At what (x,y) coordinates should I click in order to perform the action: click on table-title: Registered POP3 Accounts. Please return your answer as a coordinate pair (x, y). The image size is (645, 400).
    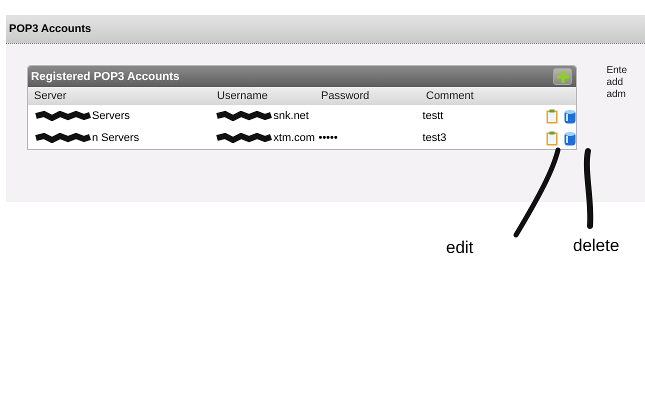
    Looking at the image, I should click on (105, 76).